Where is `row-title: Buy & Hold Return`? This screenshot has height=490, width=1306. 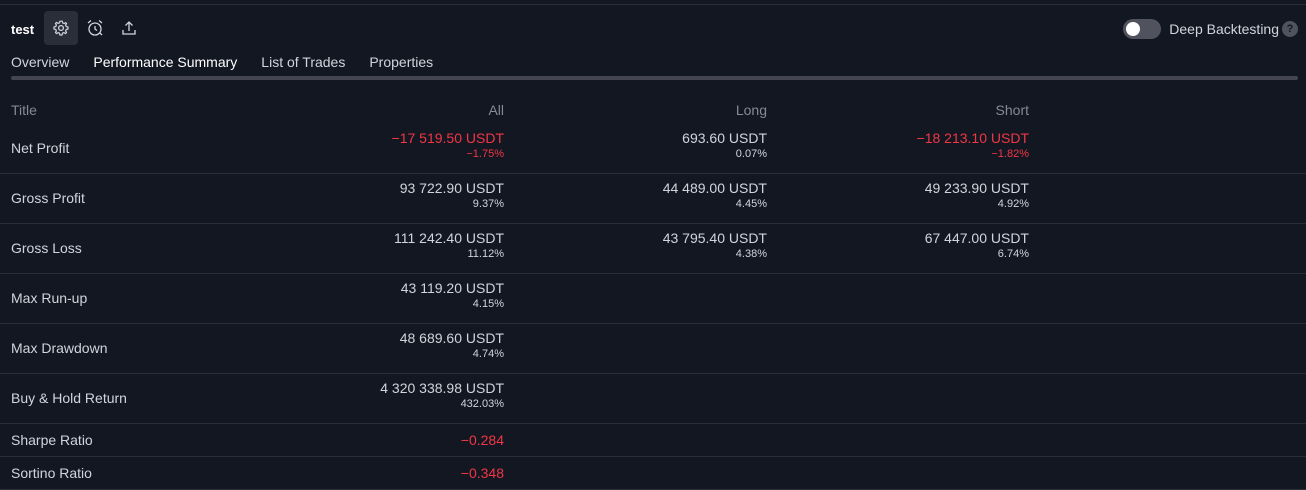
row-title: Buy & Hold Return is located at coordinates (69, 398).